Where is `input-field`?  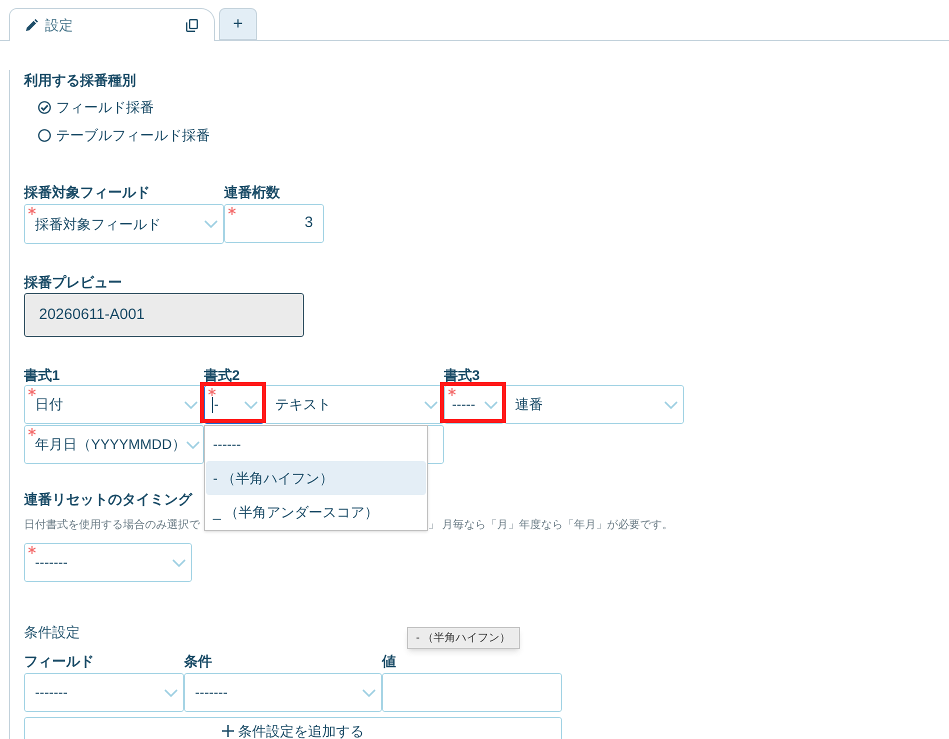 input-field is located at coordinates (472, 692).